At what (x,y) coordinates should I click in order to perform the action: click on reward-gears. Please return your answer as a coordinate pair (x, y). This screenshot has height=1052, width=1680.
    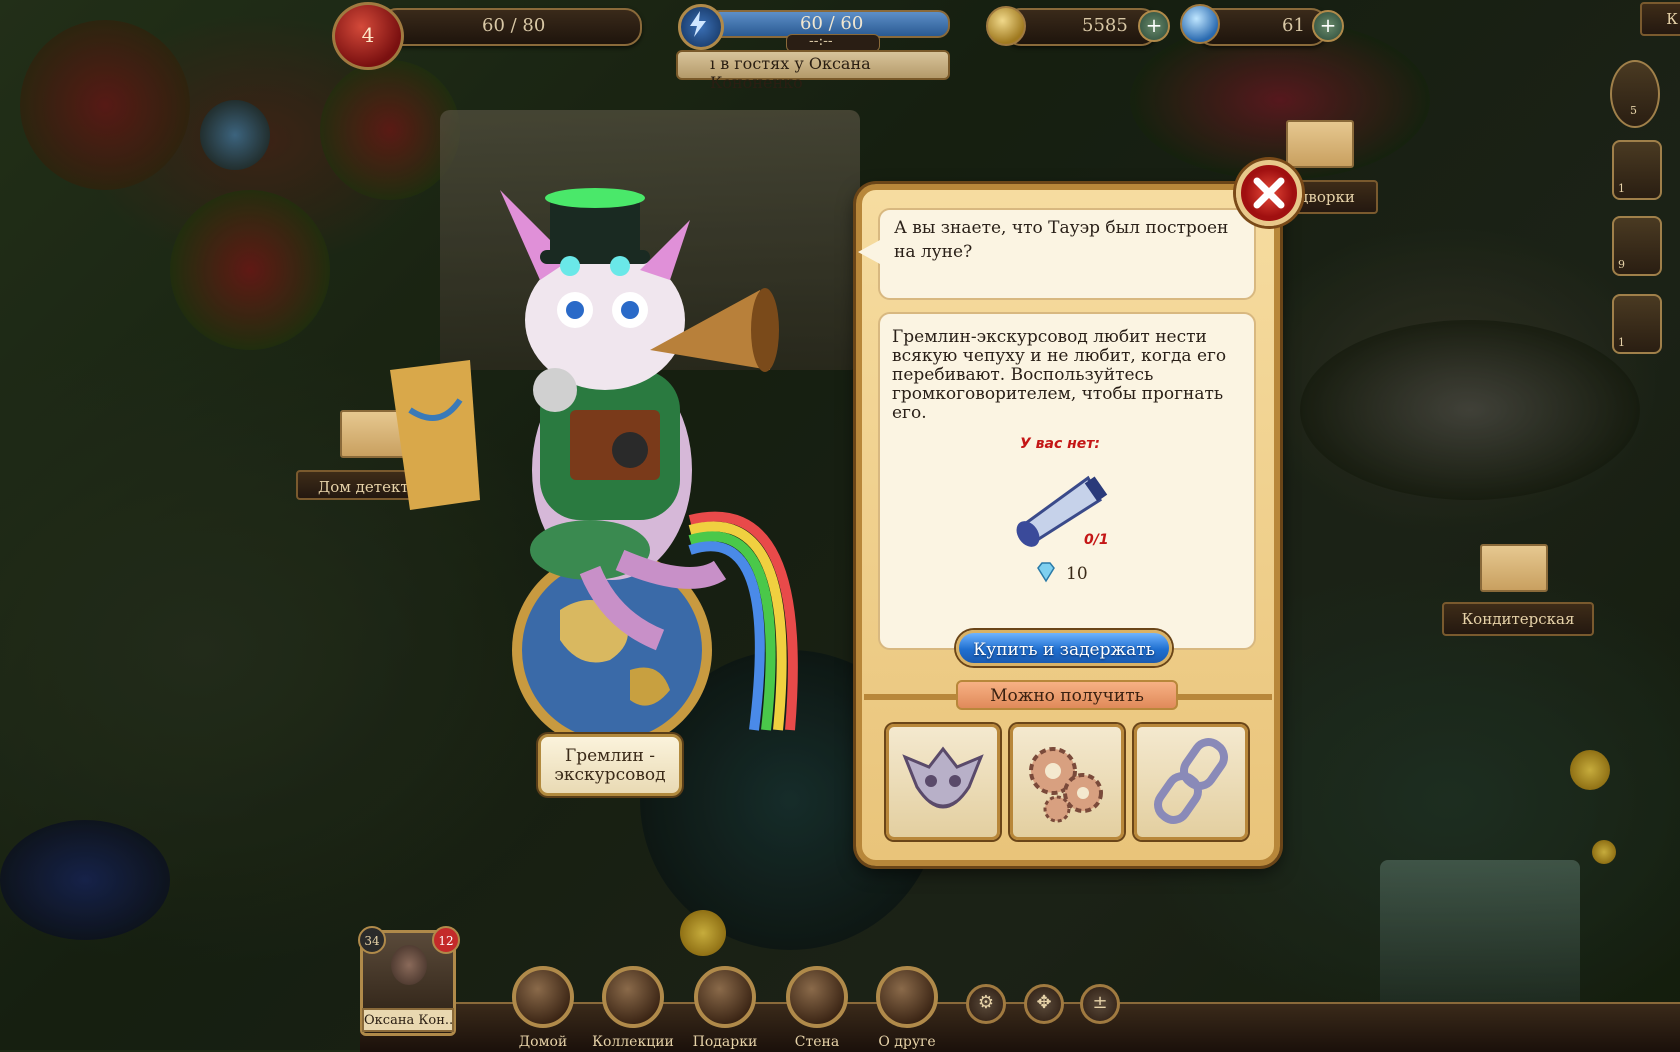
    Looking at the image, I should click on (1067, 782).